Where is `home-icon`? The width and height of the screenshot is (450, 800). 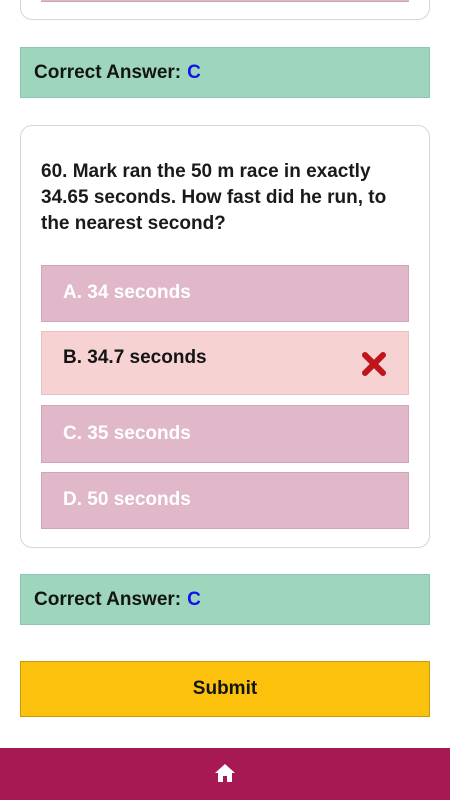
home-icon is located at coordinates (225, 773).